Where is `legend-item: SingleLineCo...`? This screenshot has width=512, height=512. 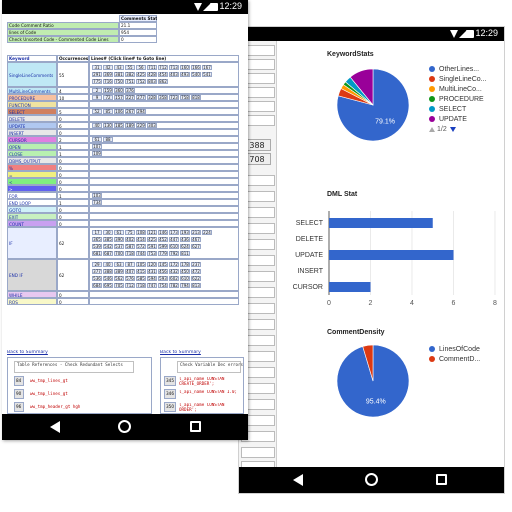 legend-item: SingleLineCo... is located at coordinates (457, 80).